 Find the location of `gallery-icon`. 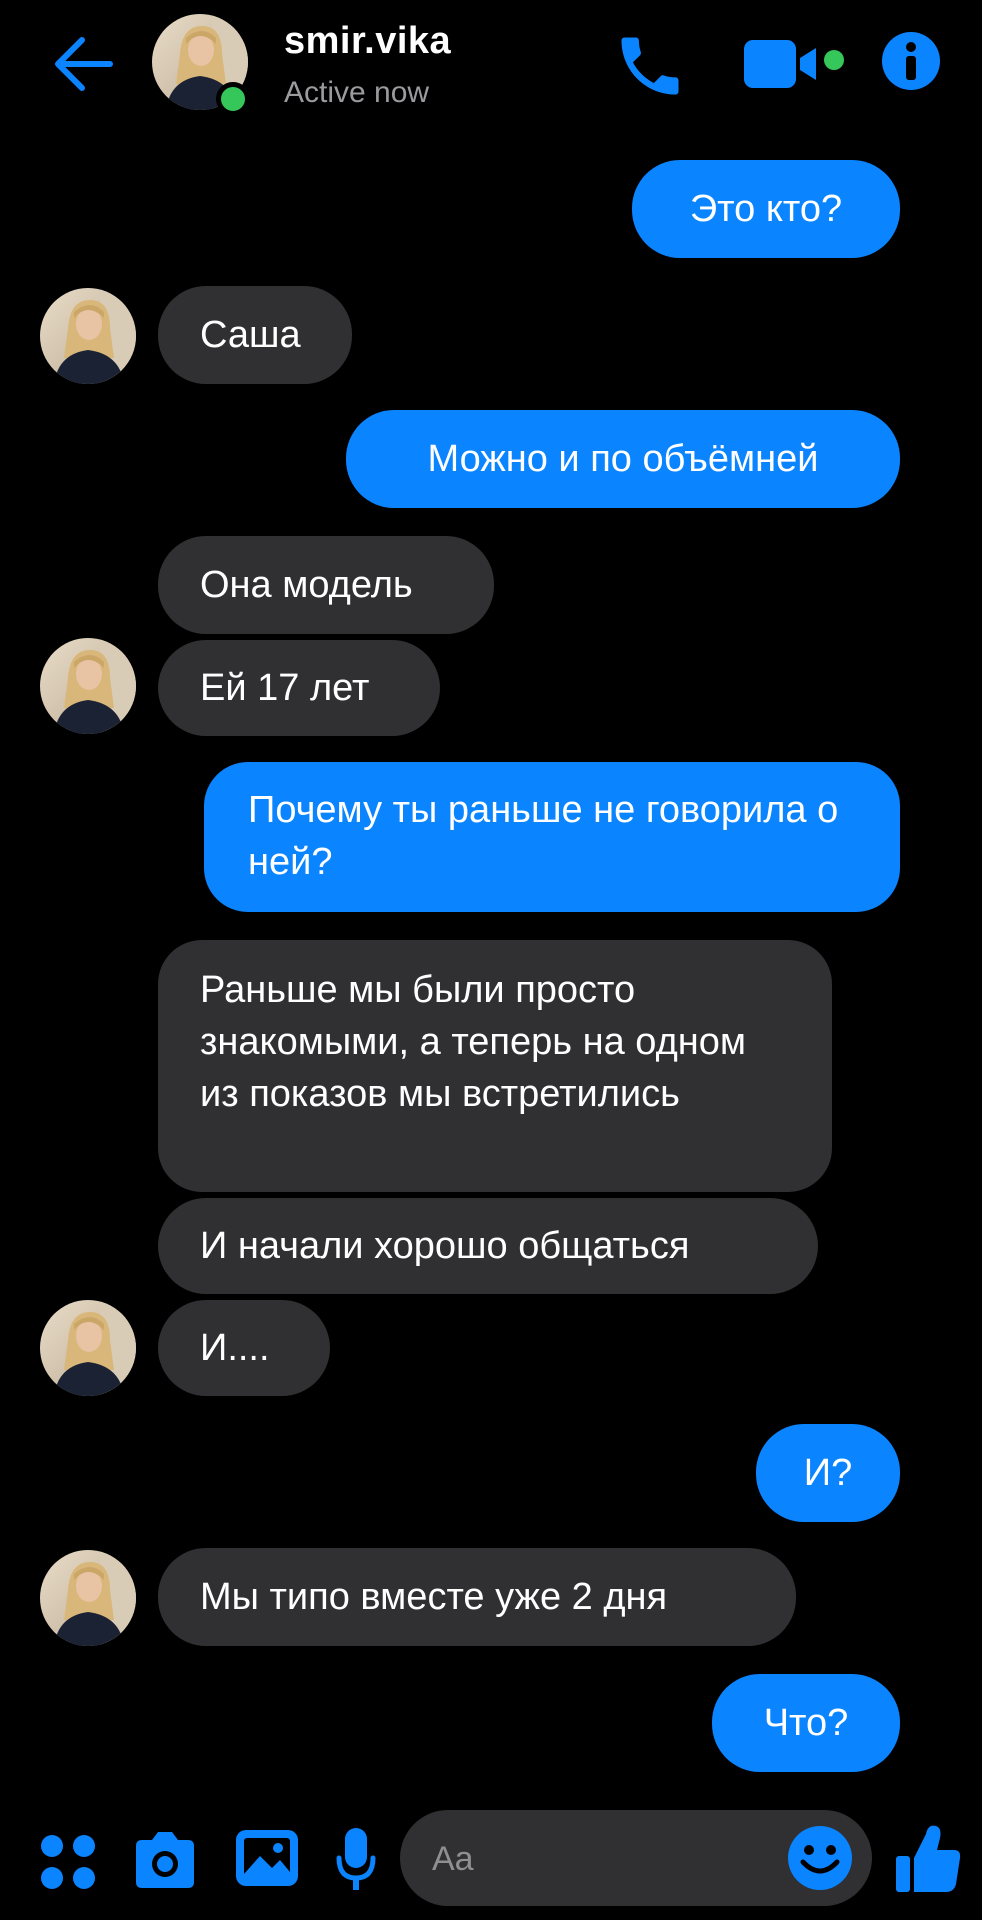

gallery-icon is located at coordinates (267, 1858).